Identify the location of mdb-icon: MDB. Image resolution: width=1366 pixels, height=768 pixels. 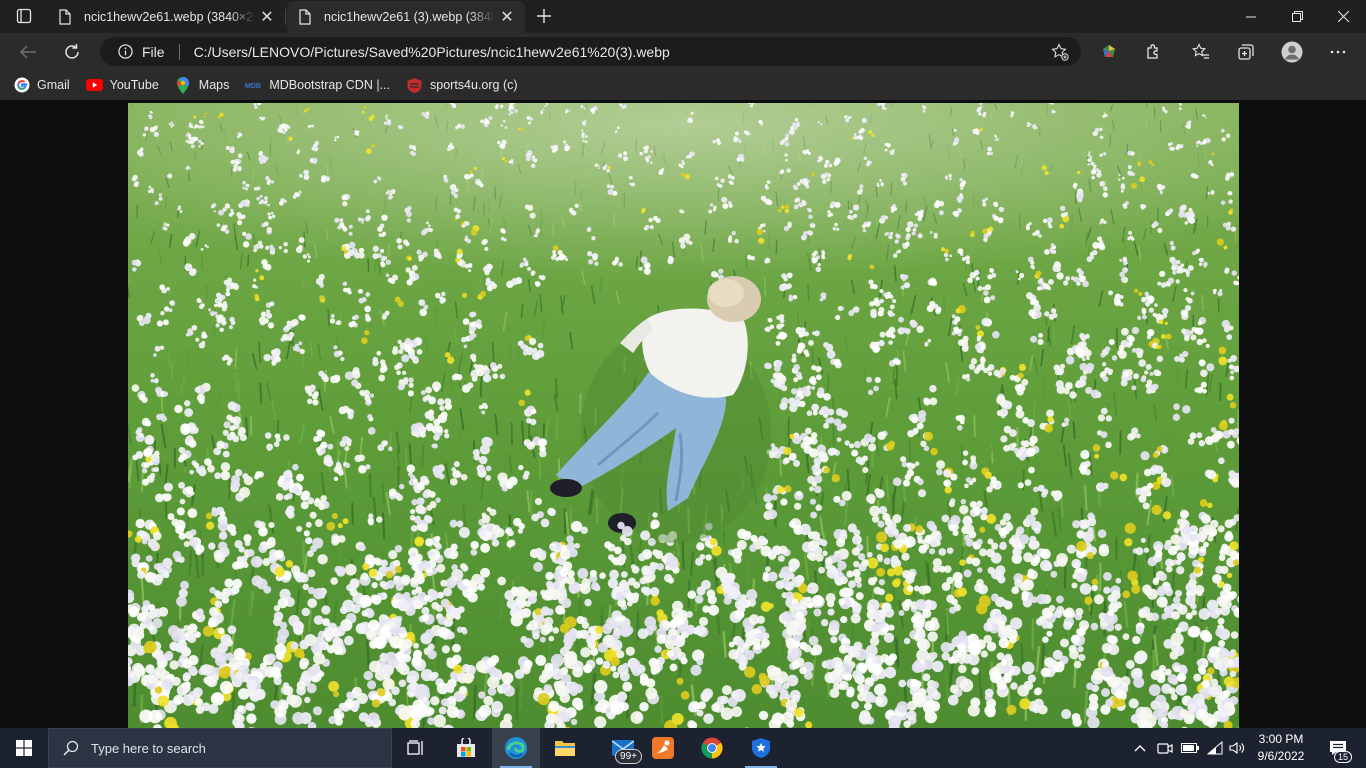
(253, 85).